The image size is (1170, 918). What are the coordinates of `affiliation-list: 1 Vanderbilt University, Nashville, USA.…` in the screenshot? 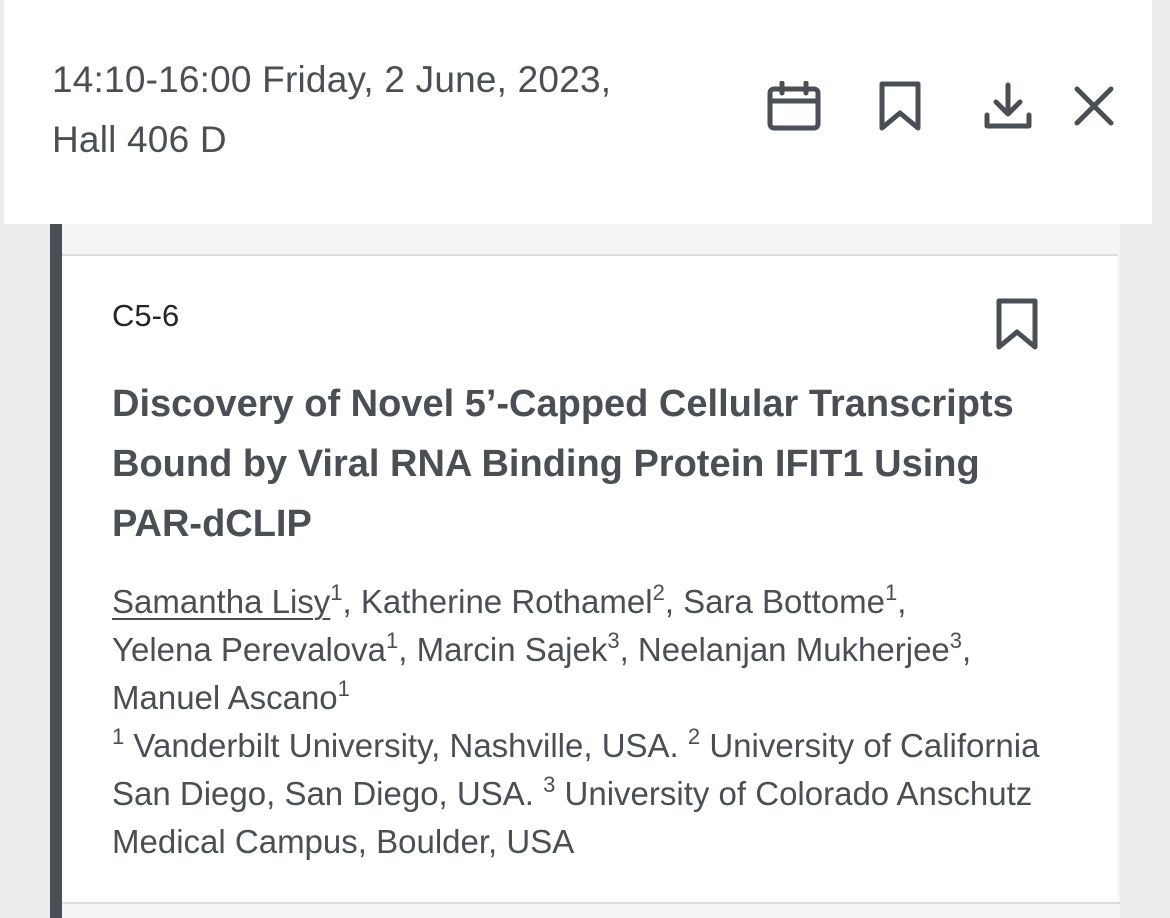 It's located at (592, 794).